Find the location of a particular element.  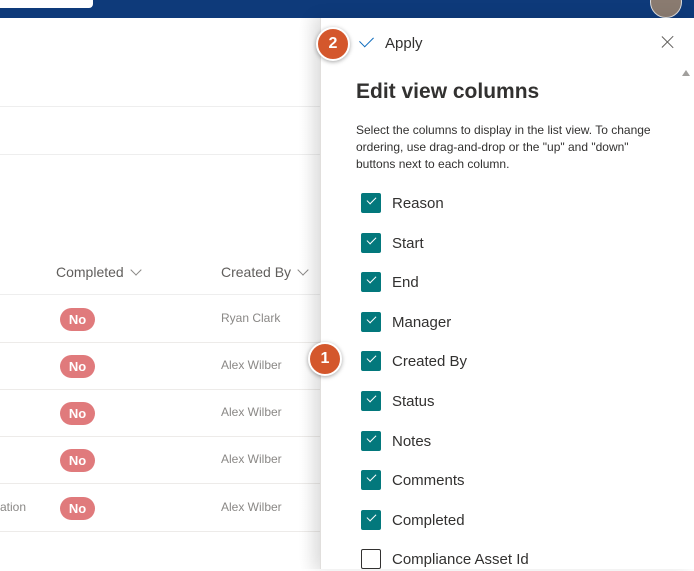

column-header-completed: Completed is located at coordinates (99, 272).